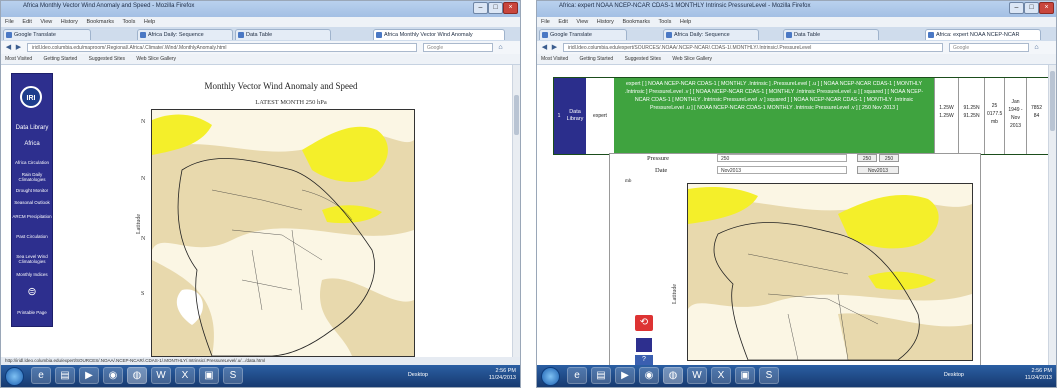 Image resolution: width=1057 pixels, height=388 pixels. Describe the element at coordinates (32, 162) in the screenshot. I see `sidebar-item-circulation: Africa Circulation` at that location.